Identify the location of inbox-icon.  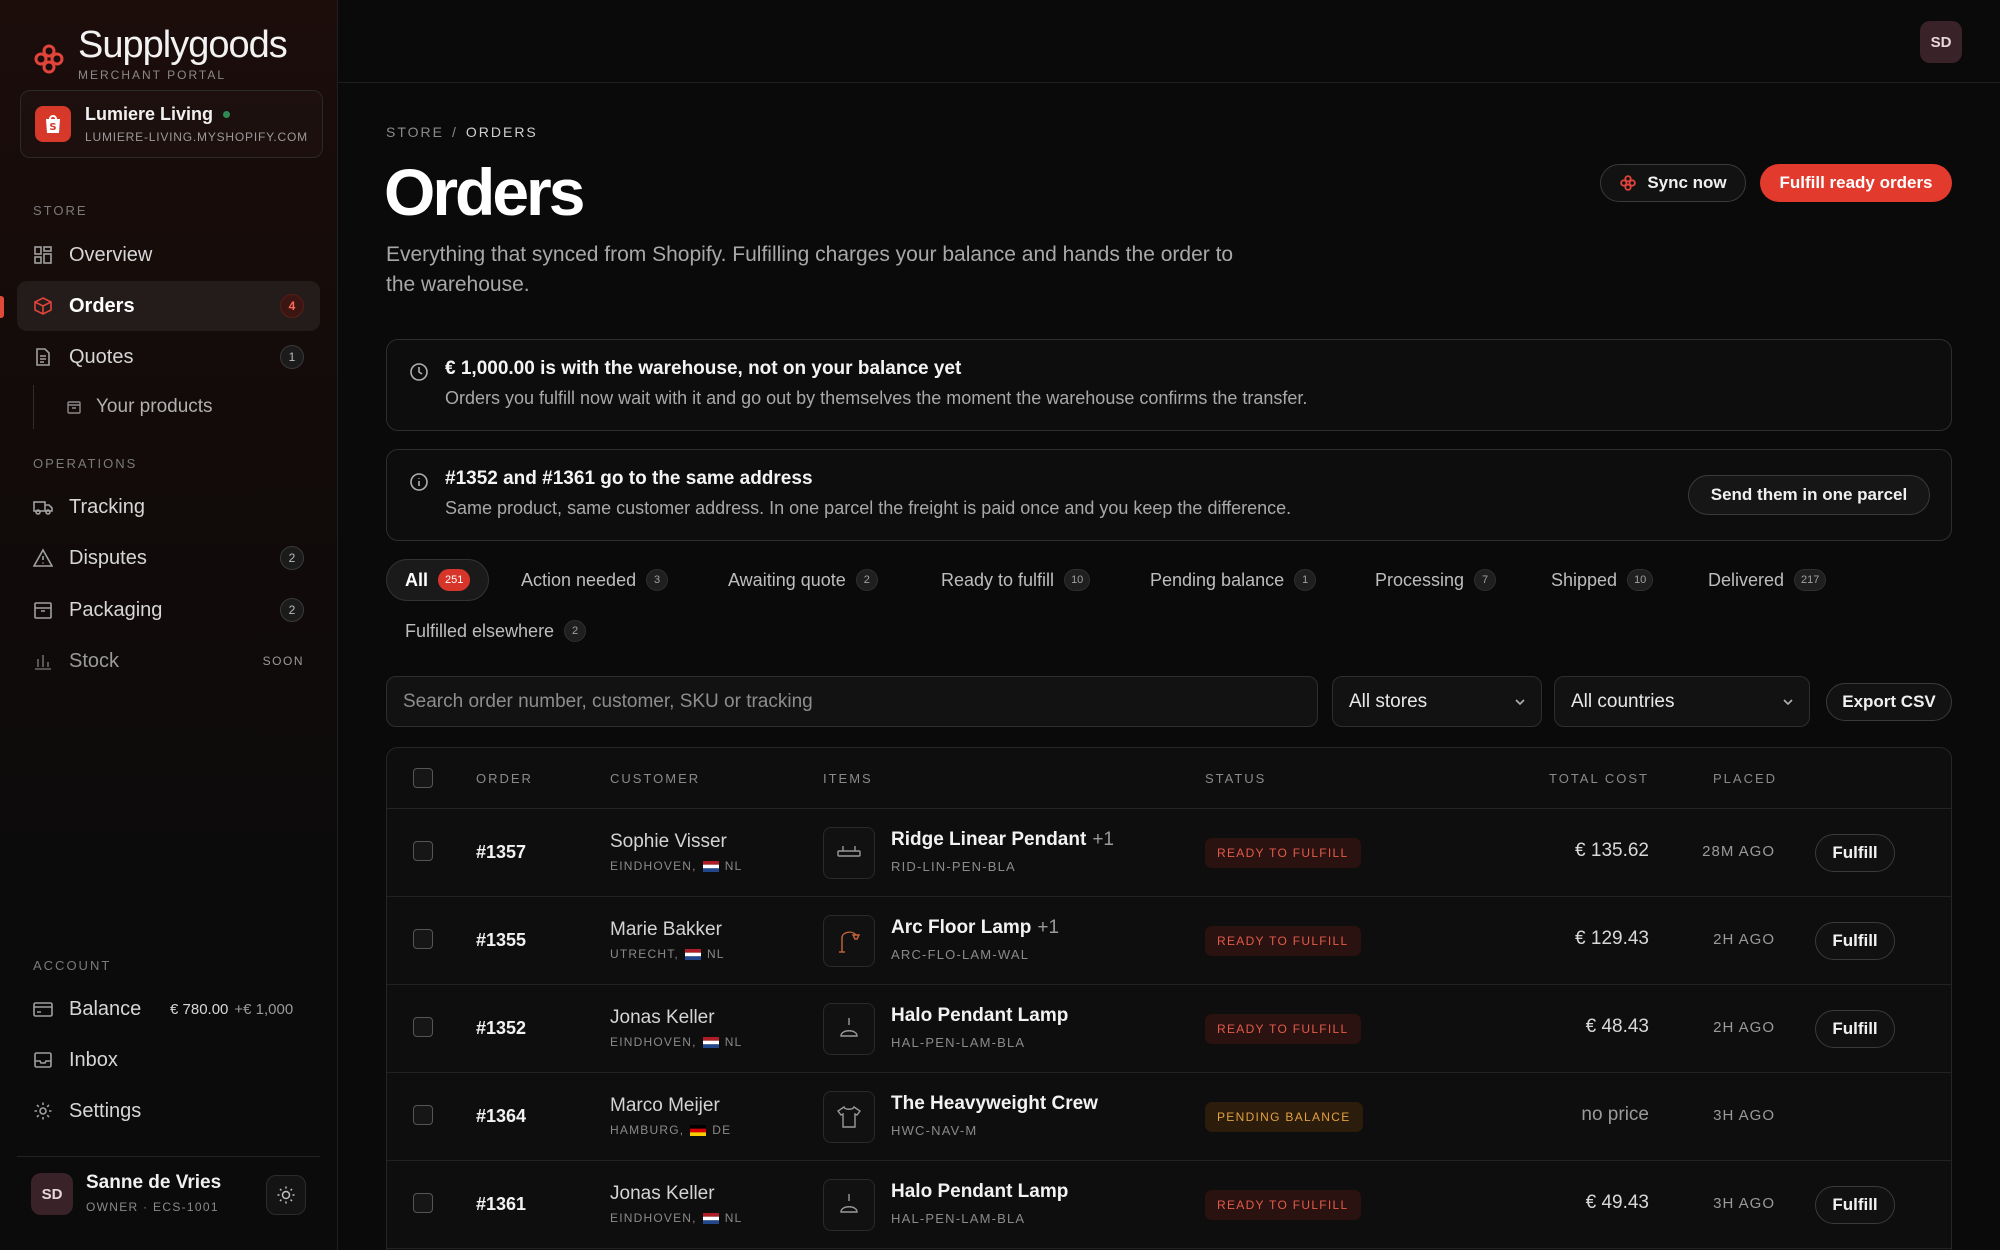
(43, 1060).